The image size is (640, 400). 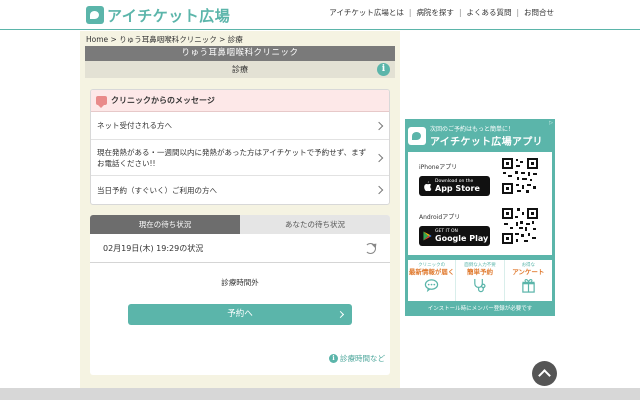 I want to click on nav-link-faq: よくある質問, so click(x=488, y=12).